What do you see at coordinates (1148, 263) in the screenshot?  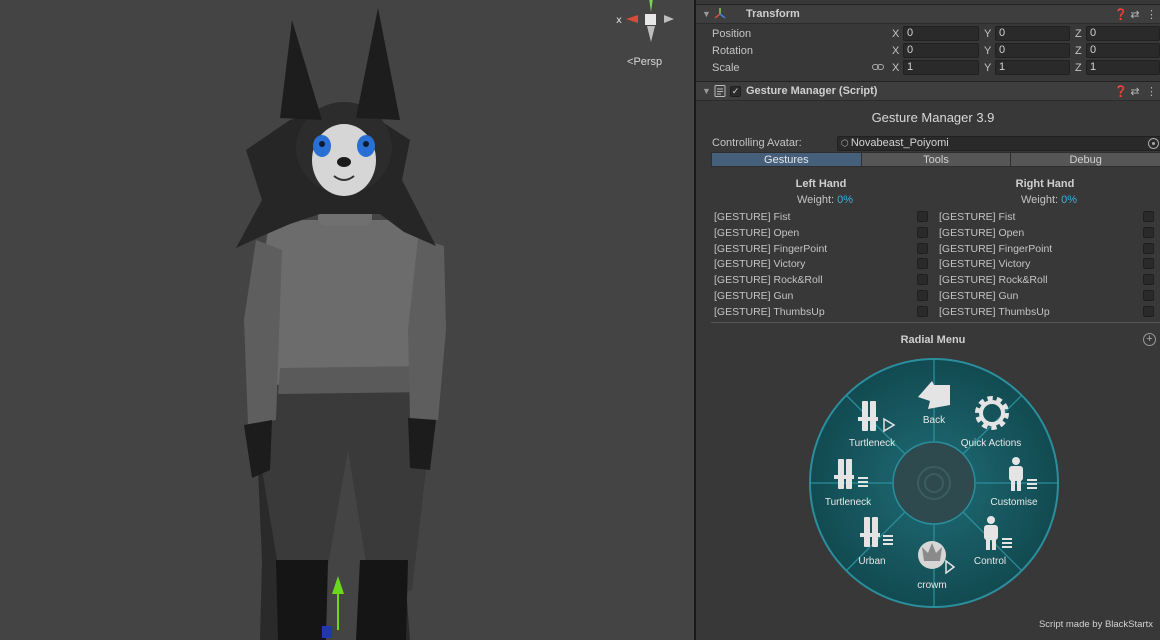 I see `right-gesture-victory-checkbox` at bounding box center [1148, 263].